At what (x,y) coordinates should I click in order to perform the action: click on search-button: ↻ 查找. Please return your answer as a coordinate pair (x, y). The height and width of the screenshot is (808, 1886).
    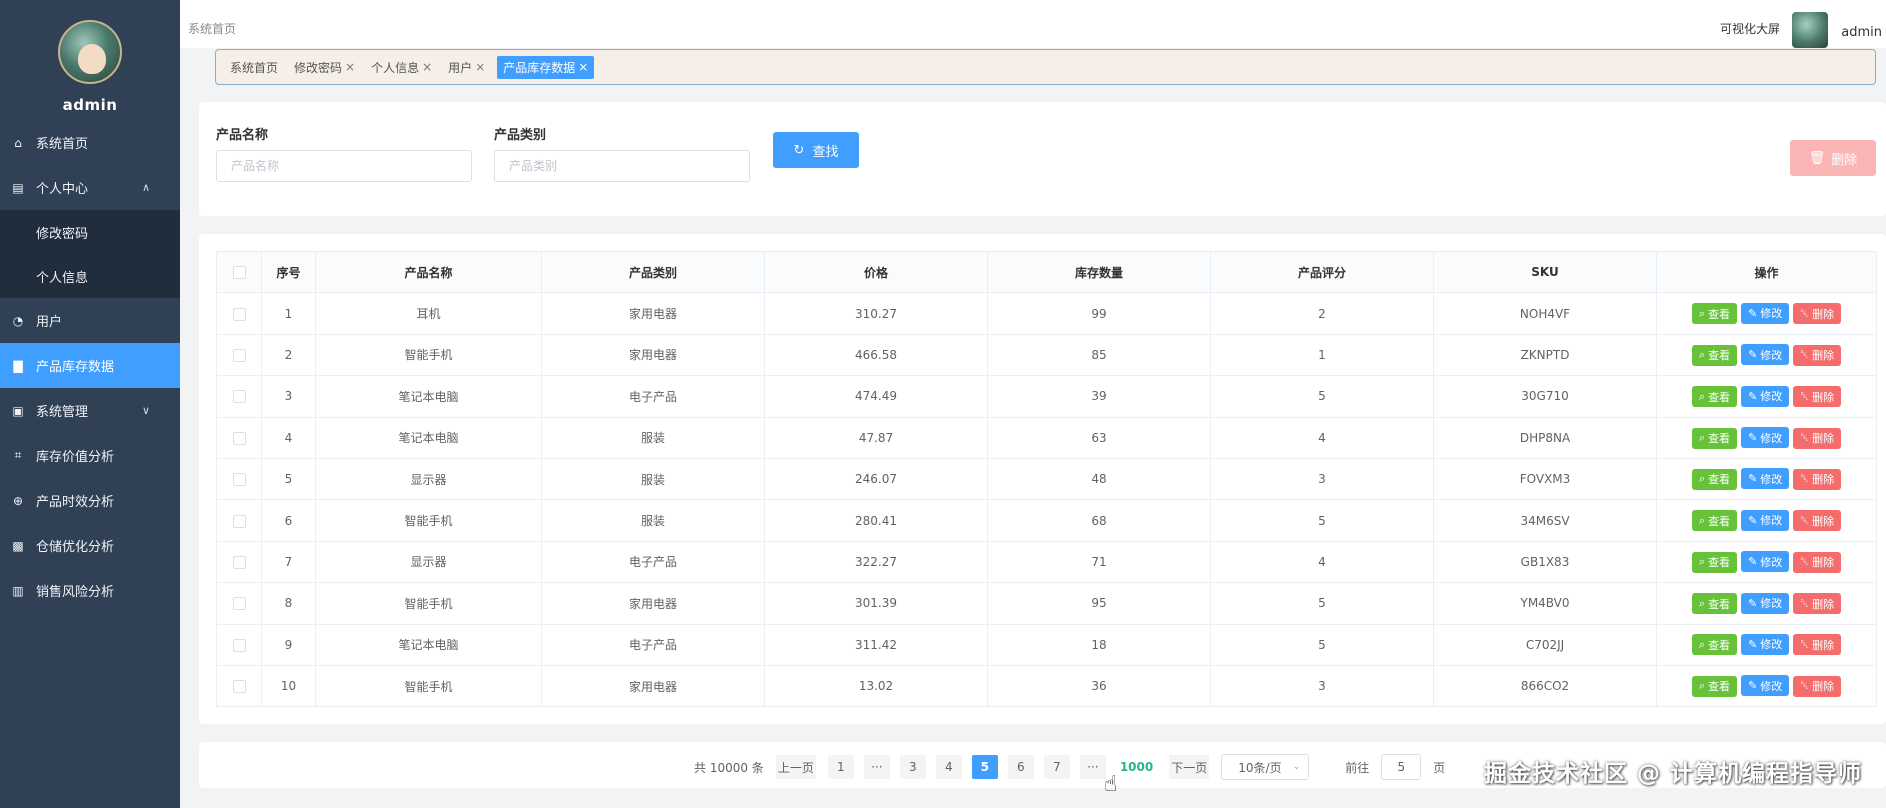
    Looking at the image, I should click on (816, 150).